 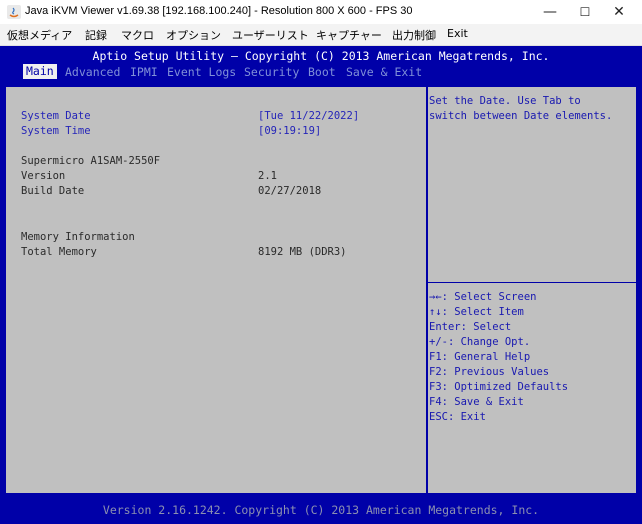 I want to click on key-help-f4: F4: Save & Exit, so click(x=476, y=402).